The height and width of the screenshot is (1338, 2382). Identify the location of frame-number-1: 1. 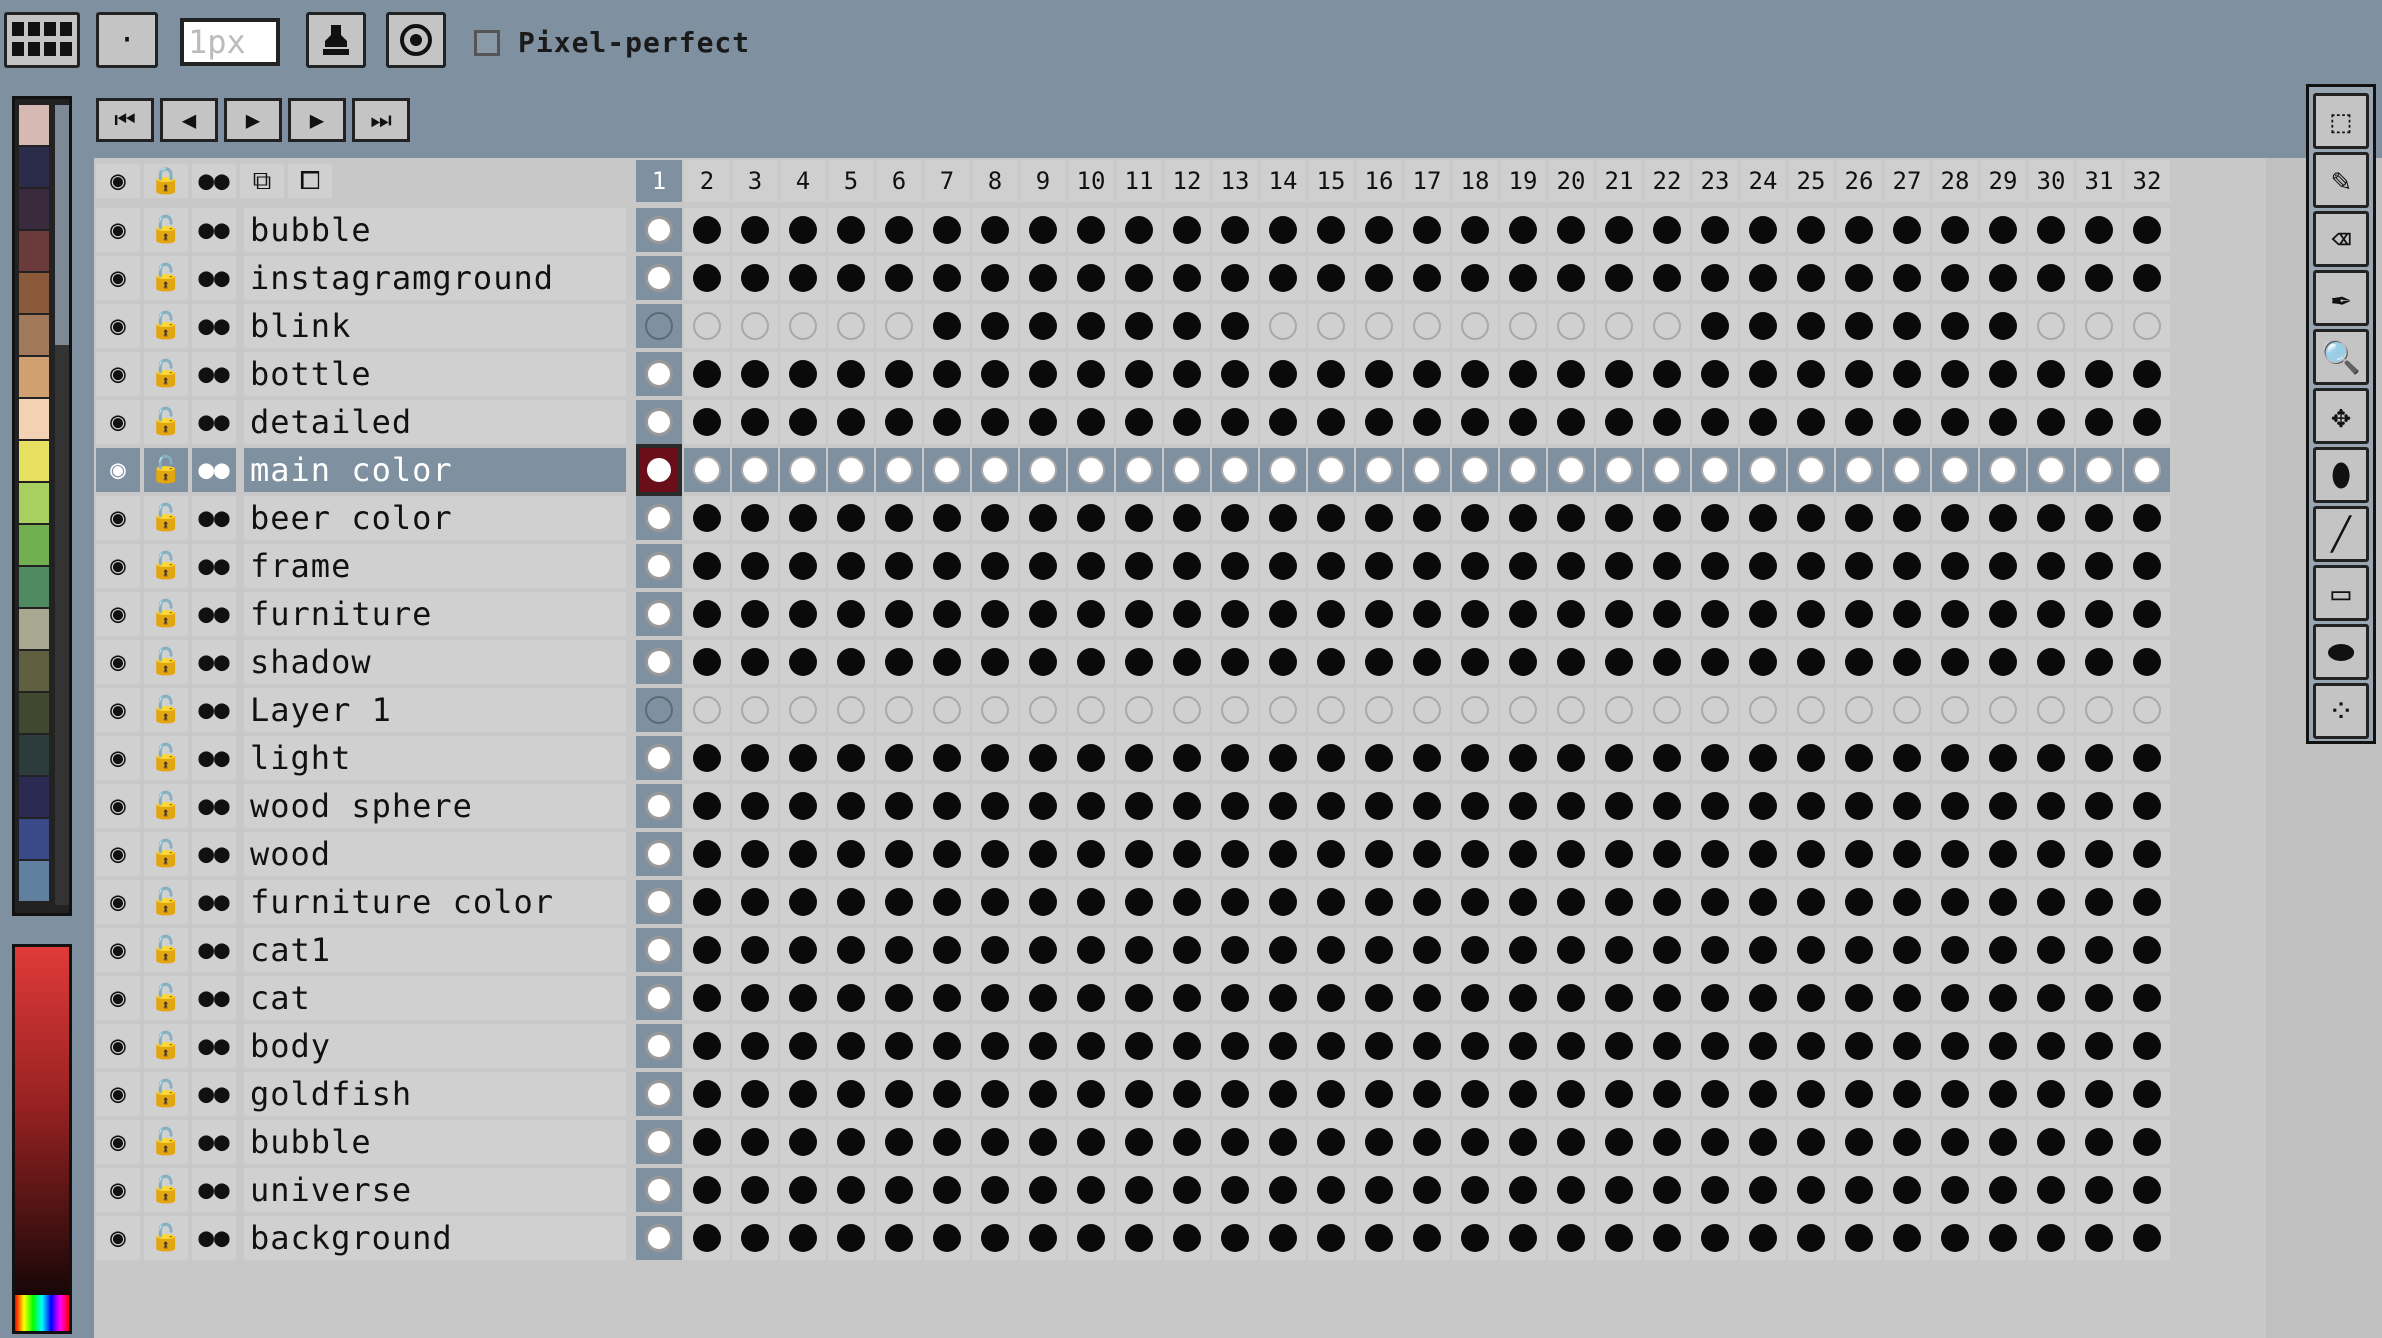
(659, 181).